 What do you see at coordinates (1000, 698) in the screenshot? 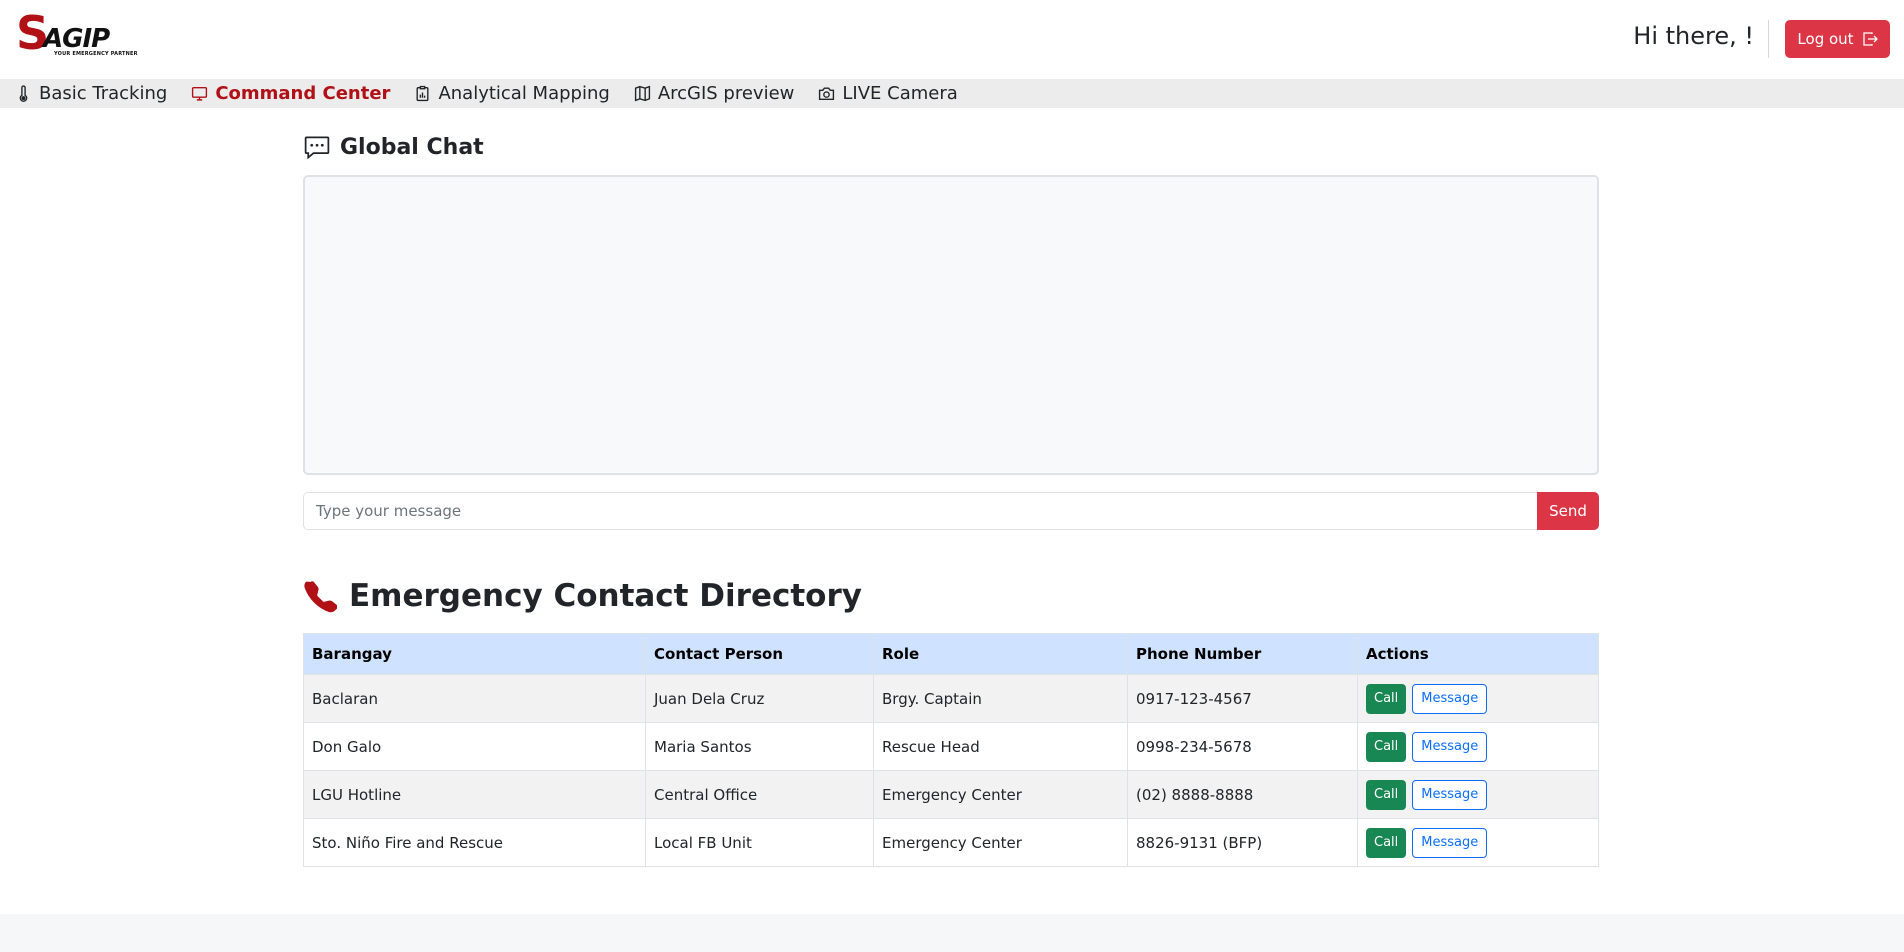
I see `cell-role: Brgy. Captain` at bounding box center [1000, 698].